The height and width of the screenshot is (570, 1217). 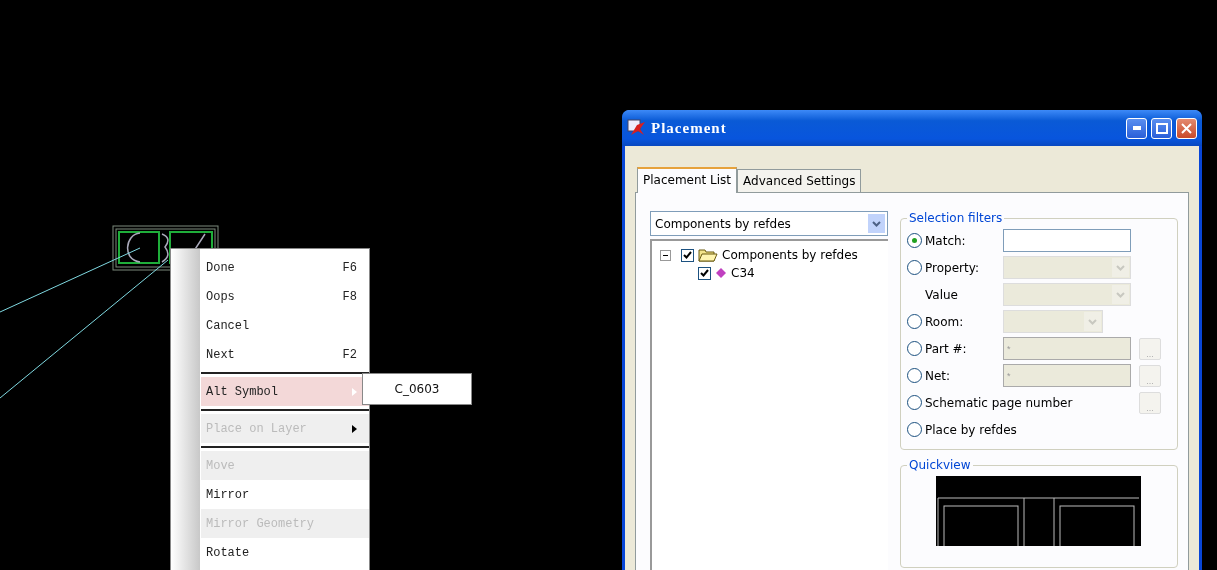 I want to click on menu-item: Mirror, so click(x=285, y=494).